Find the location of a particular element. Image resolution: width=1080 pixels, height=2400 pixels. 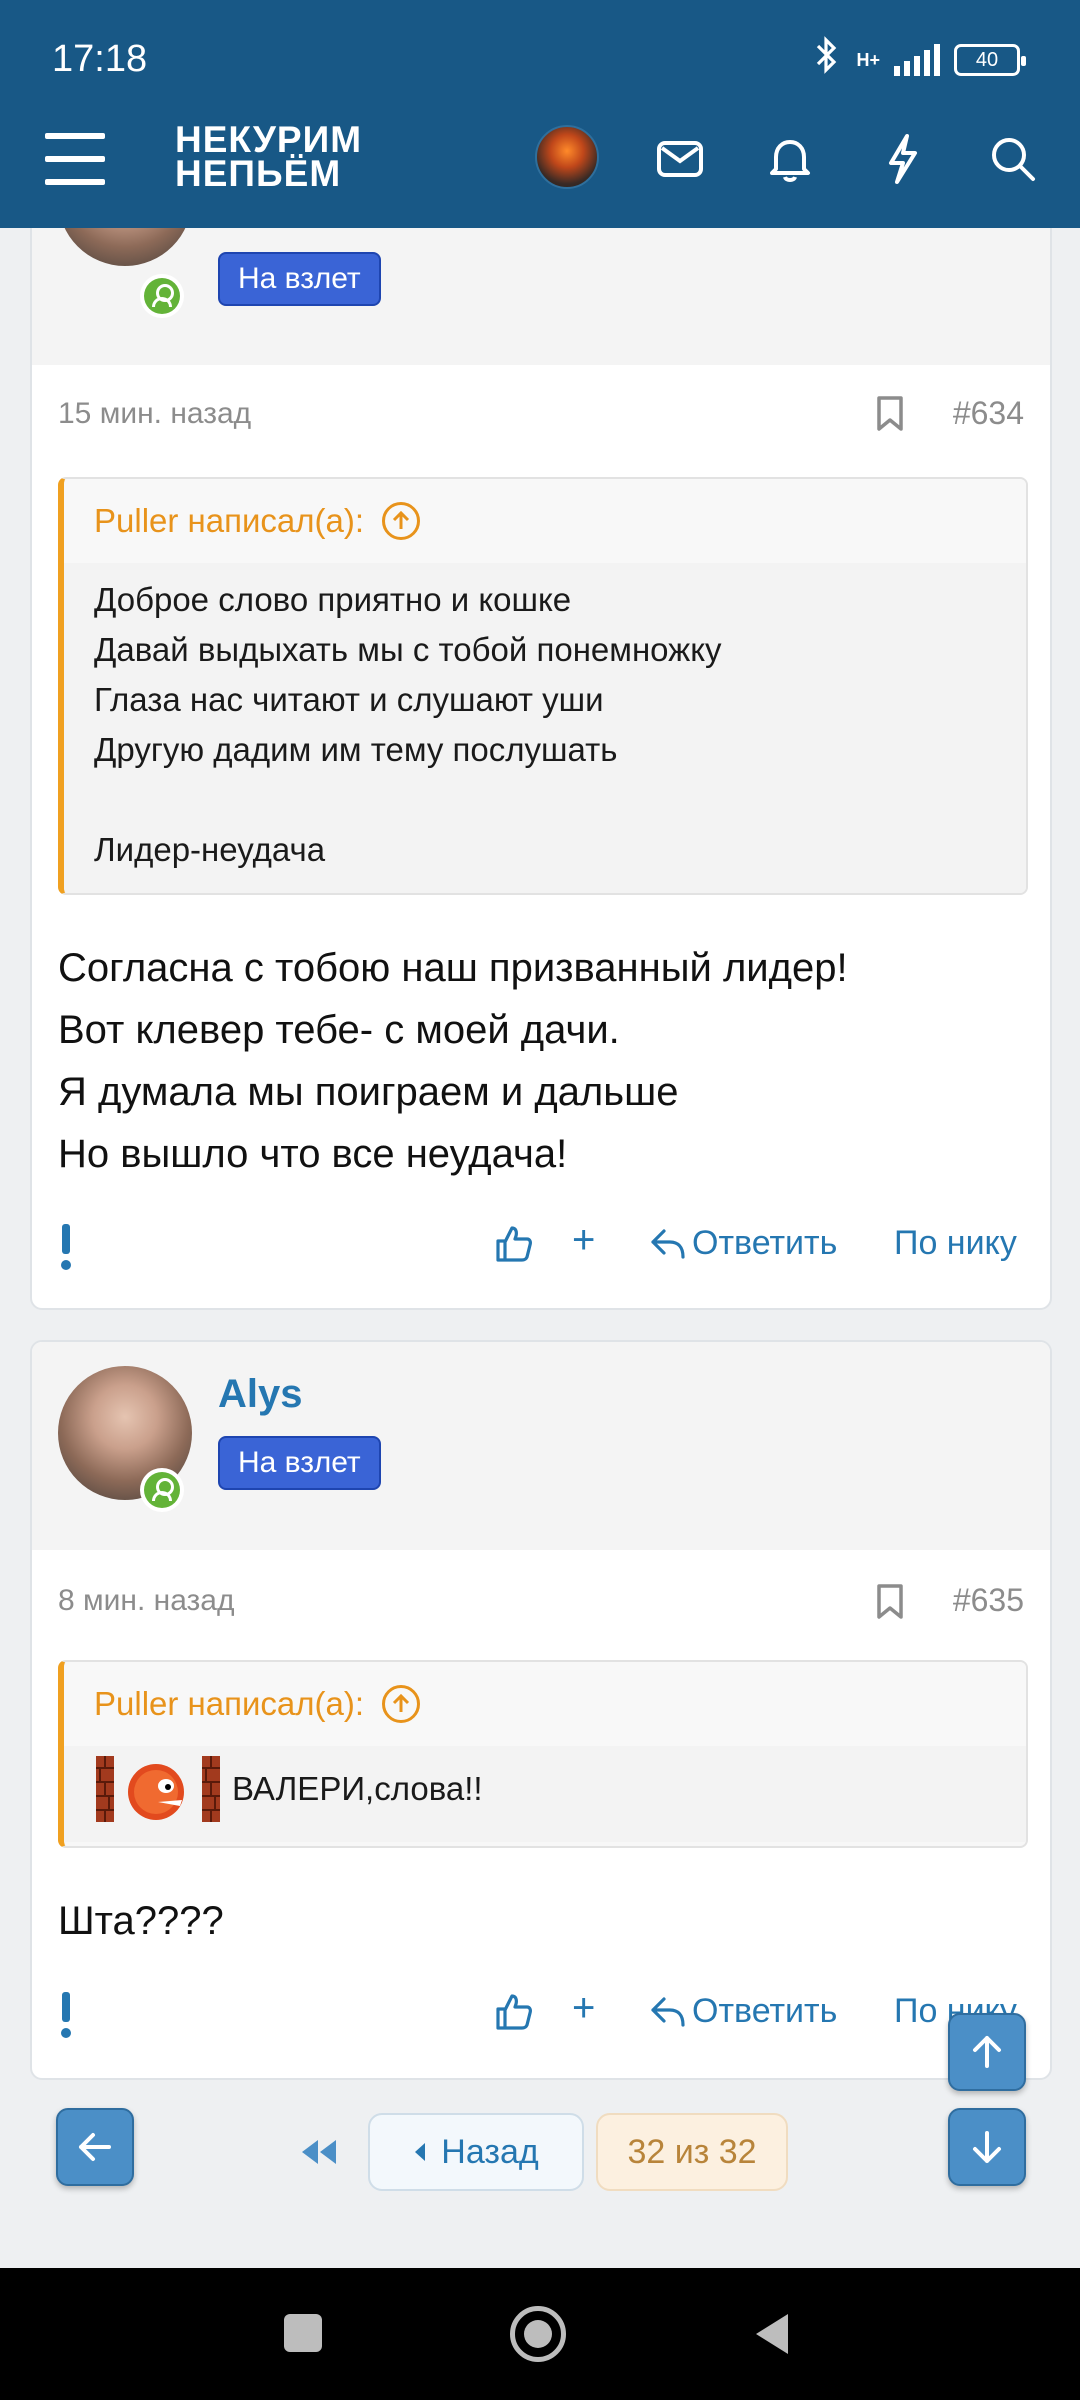

app-header: 17:18 H+ 40 НЕКУРИМ НЕПЬЁМ is located at coordinates (540, 114).